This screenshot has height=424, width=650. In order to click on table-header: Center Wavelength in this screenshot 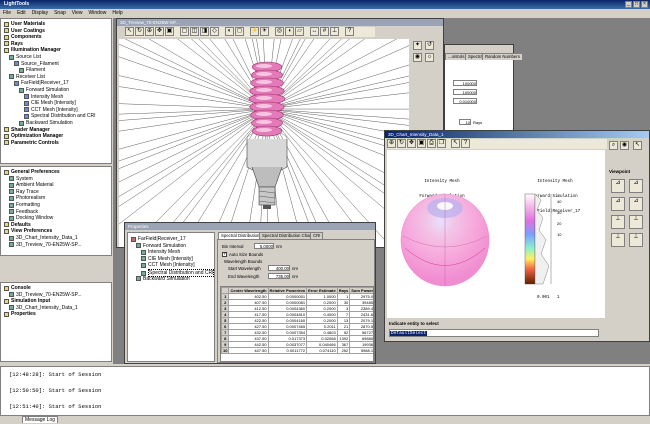, I will do `click(248, 290)`.